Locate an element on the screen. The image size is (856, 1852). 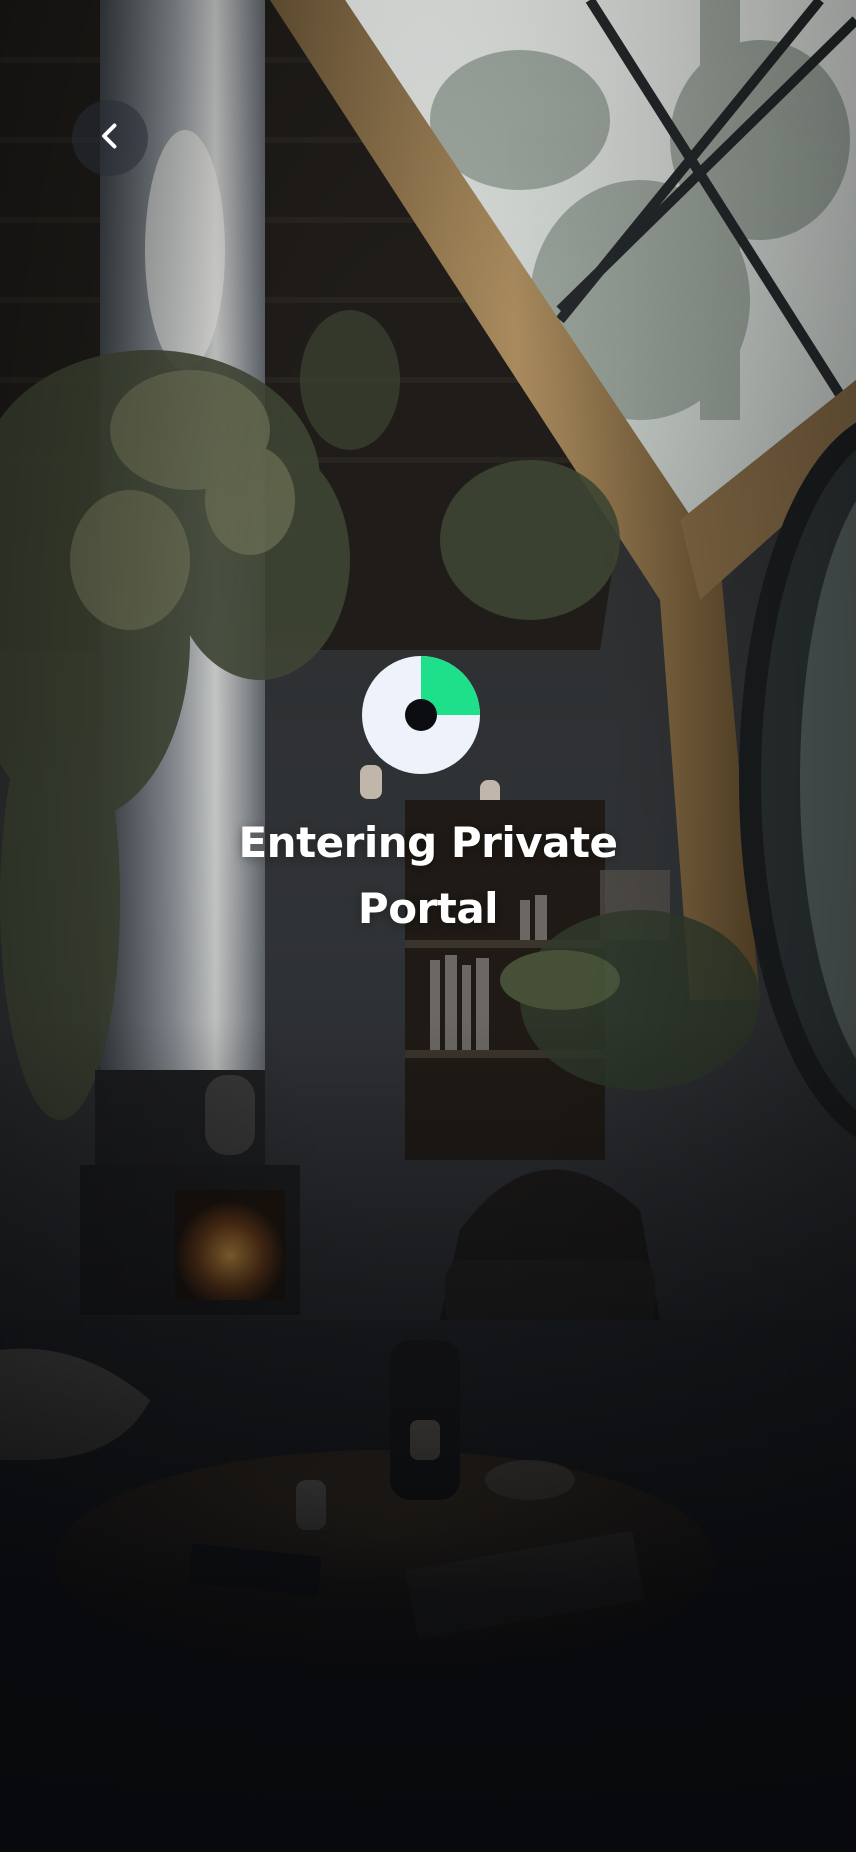
page-title: Entering Private Portal is located at coordinates (428, 875).